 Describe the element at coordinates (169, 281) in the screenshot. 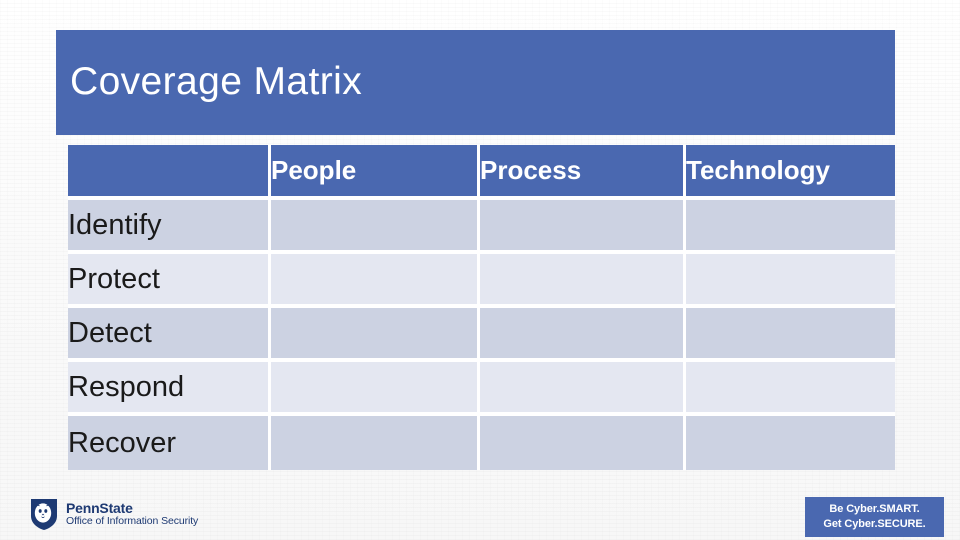

I see `row-label-protect: Protect` at that location.